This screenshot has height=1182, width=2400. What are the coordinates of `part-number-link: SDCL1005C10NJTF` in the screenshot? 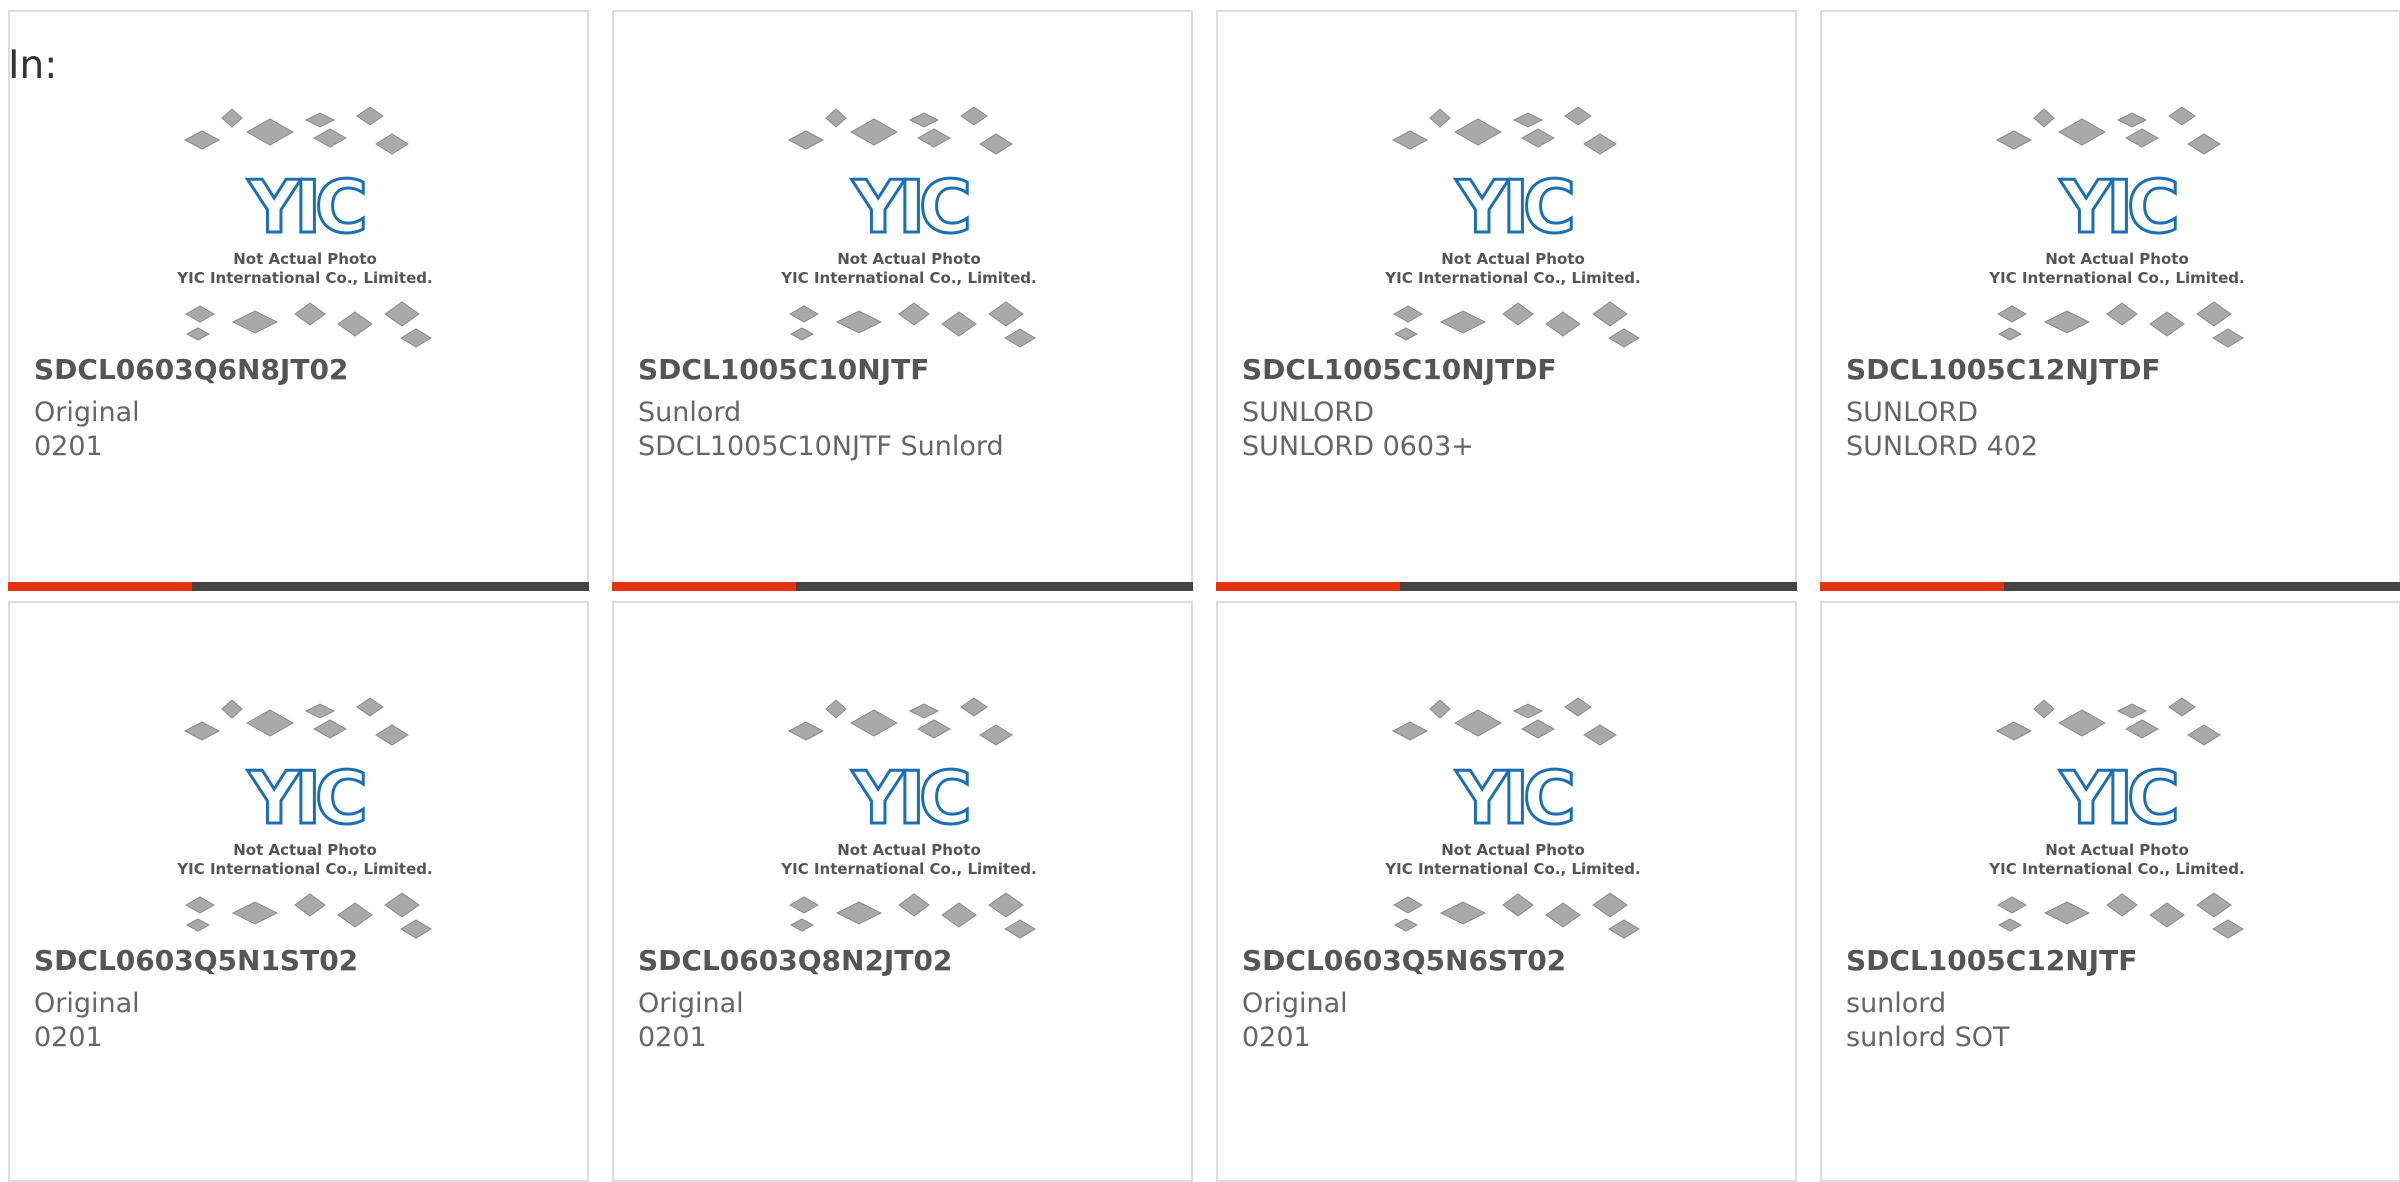 It's located at (783, 370).